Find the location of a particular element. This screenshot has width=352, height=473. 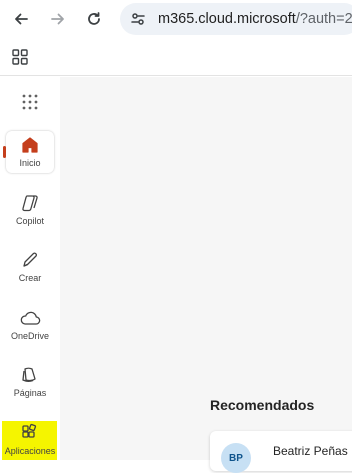

rail-item-label: OneDrive is located at coordinates (29, 336).